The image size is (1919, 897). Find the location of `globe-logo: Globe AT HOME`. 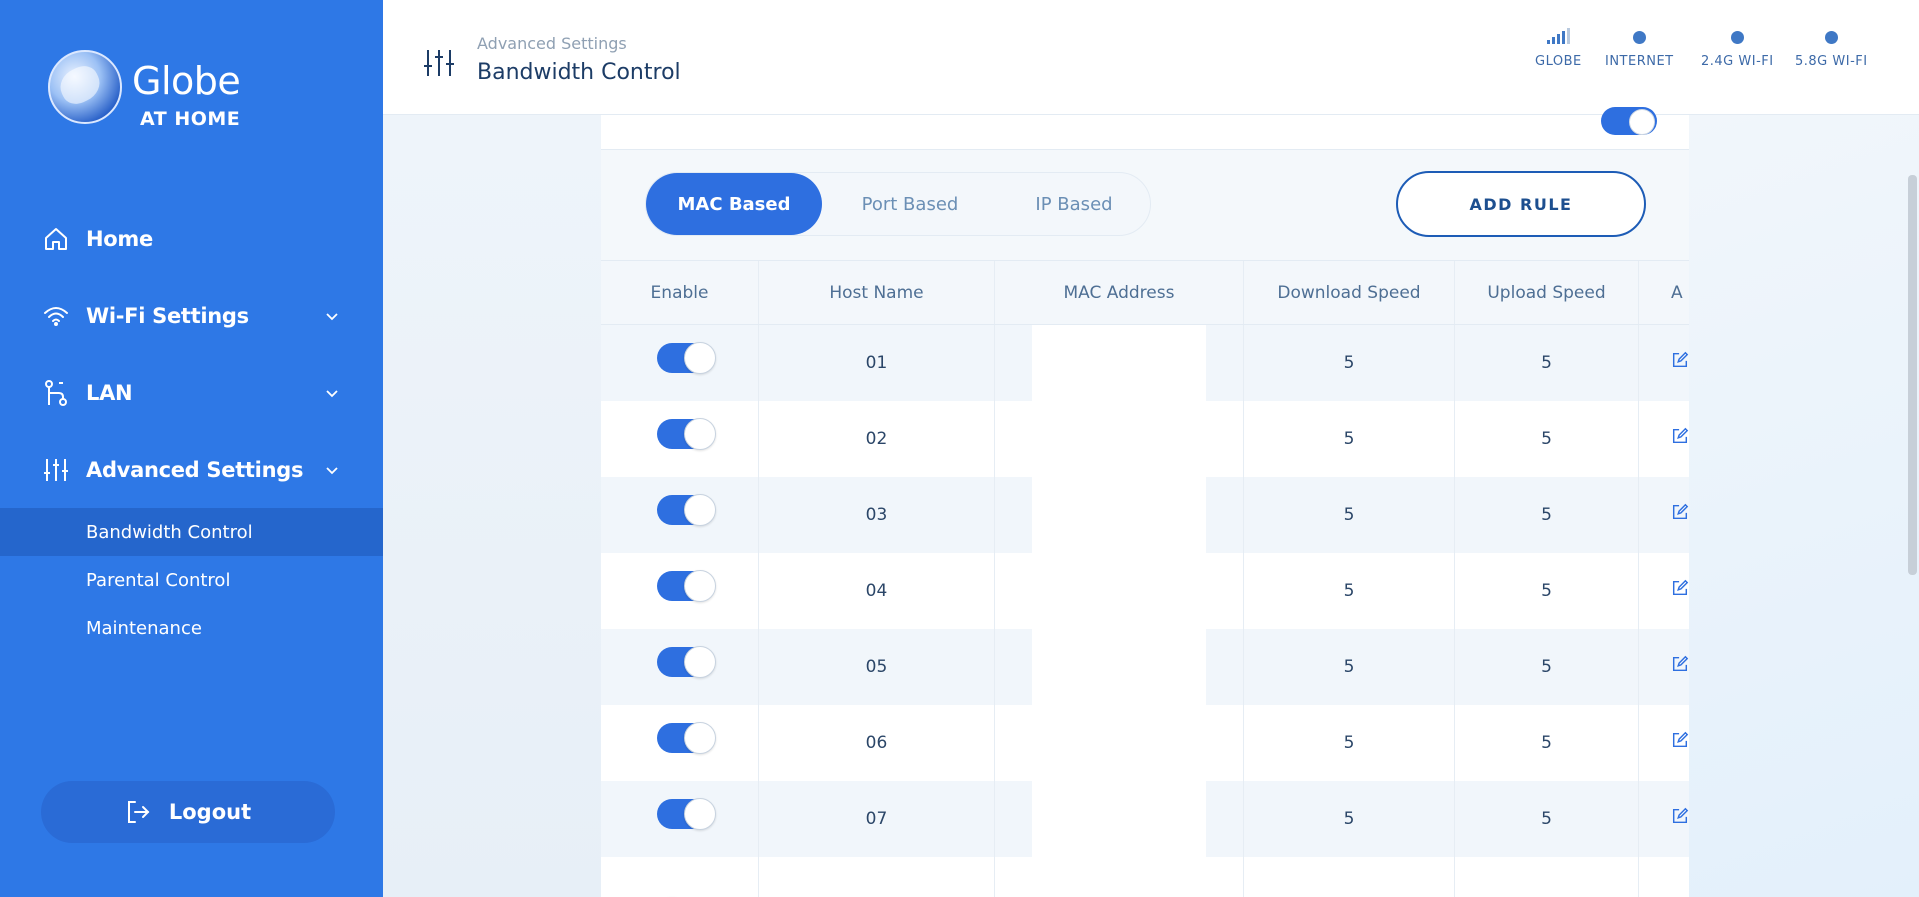

globe-logo: Globe AT HOME is located at coordinates (144, 90).